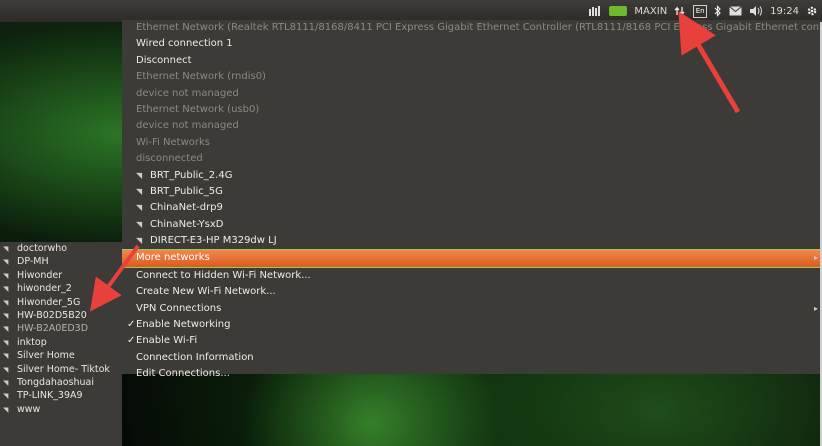 This screenshot has height=446, width=822. Describe the element at coordinates (472, 143) in the screenshot. I see `network-menu-item: Wi-Fi Networks` at that location.